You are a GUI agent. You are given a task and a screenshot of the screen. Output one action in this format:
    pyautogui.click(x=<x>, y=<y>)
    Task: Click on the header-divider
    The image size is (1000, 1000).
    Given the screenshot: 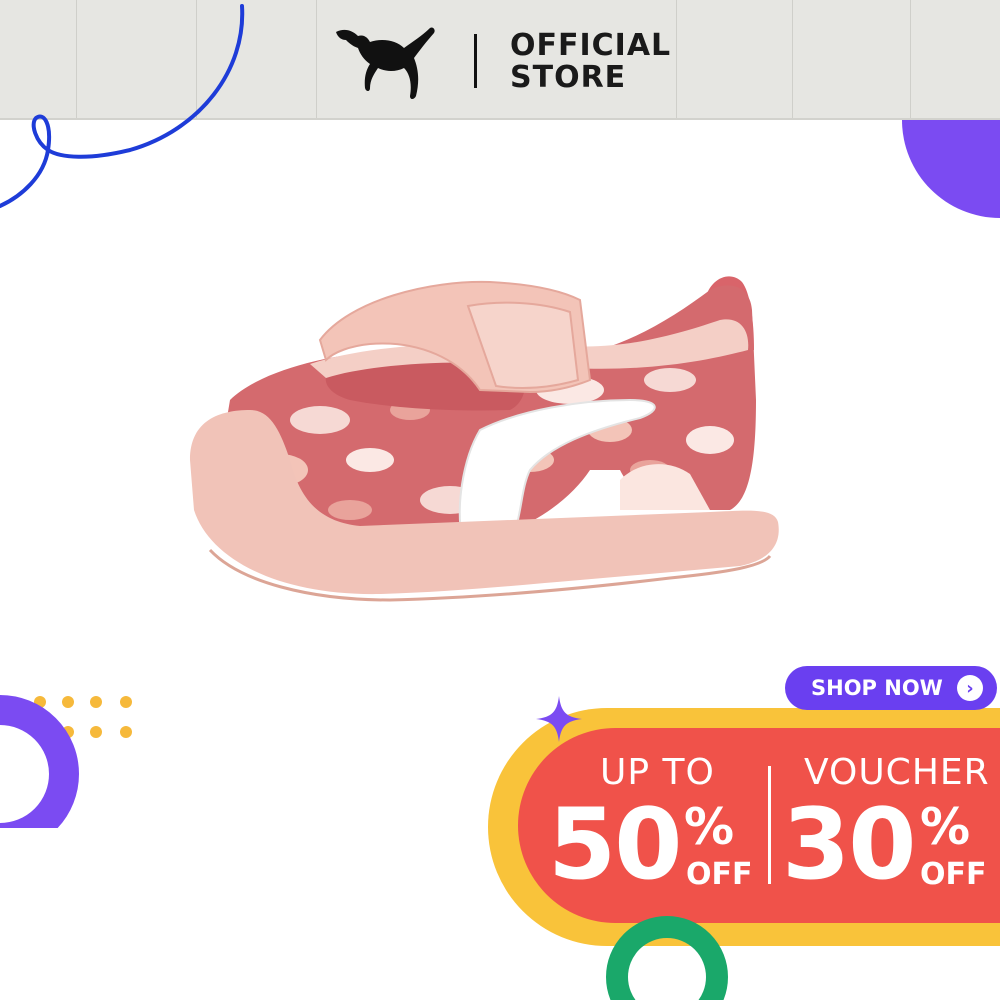 What is the action you would take?
    pyautogui.click(x=475, y=61)
    